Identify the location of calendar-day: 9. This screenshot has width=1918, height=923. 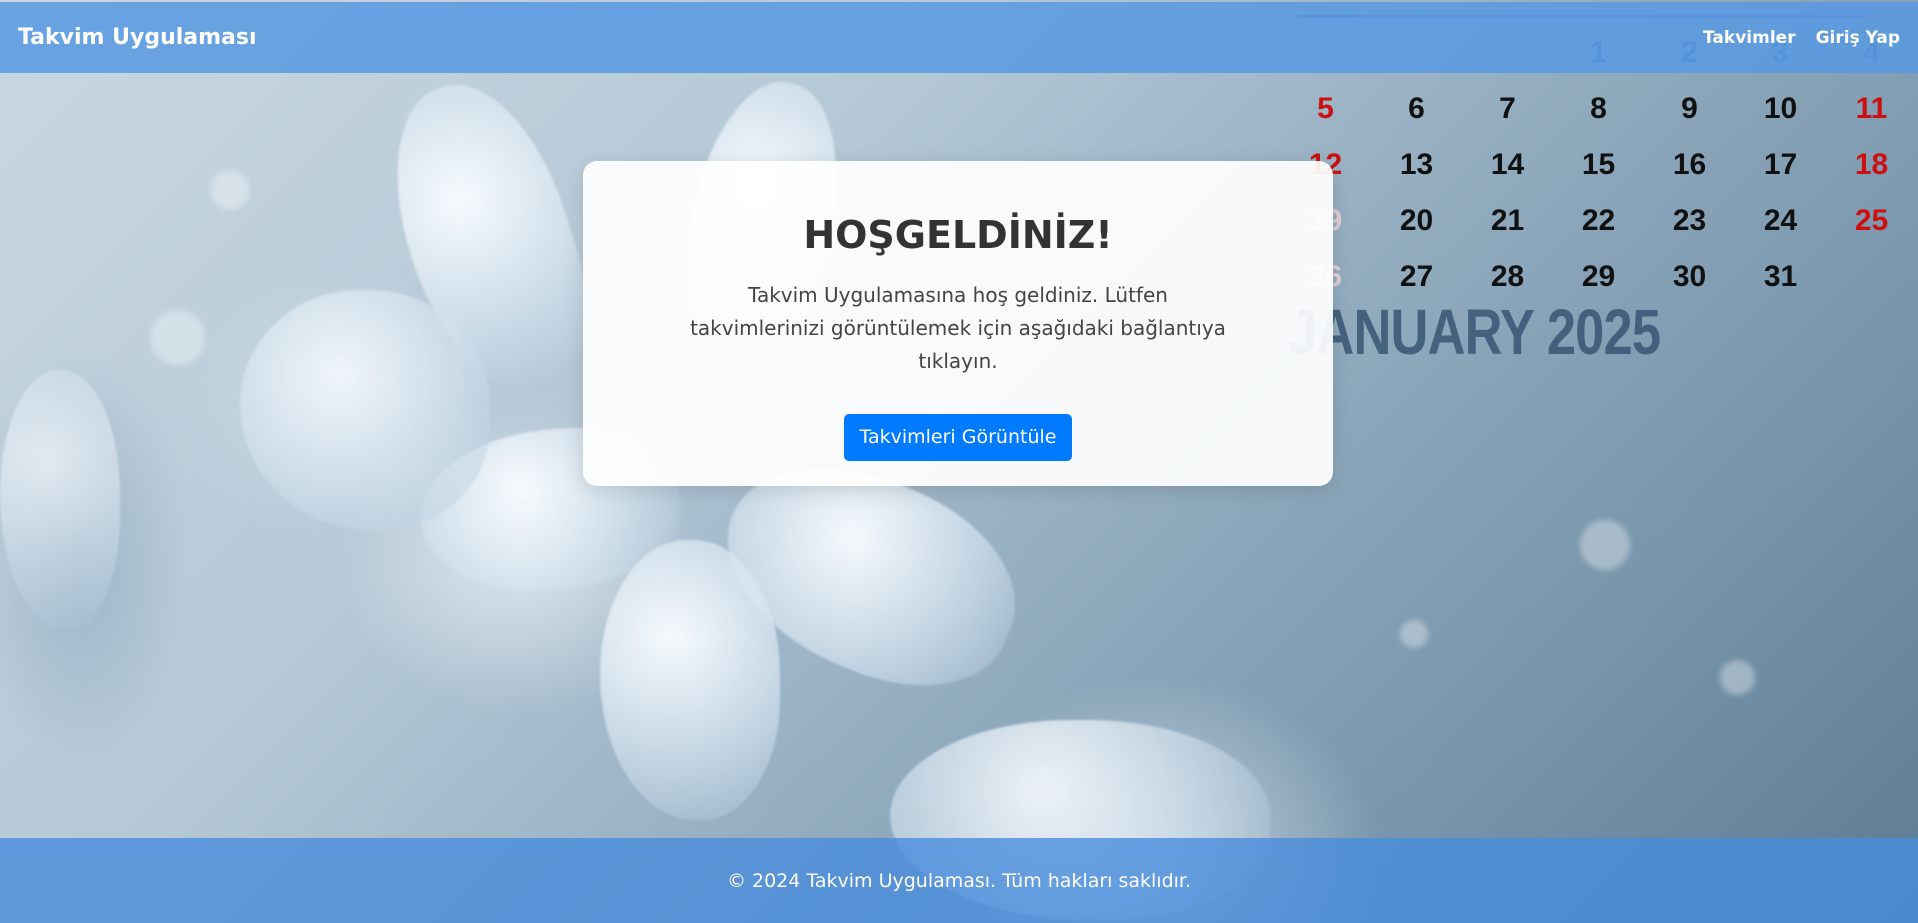
(1689, 108).